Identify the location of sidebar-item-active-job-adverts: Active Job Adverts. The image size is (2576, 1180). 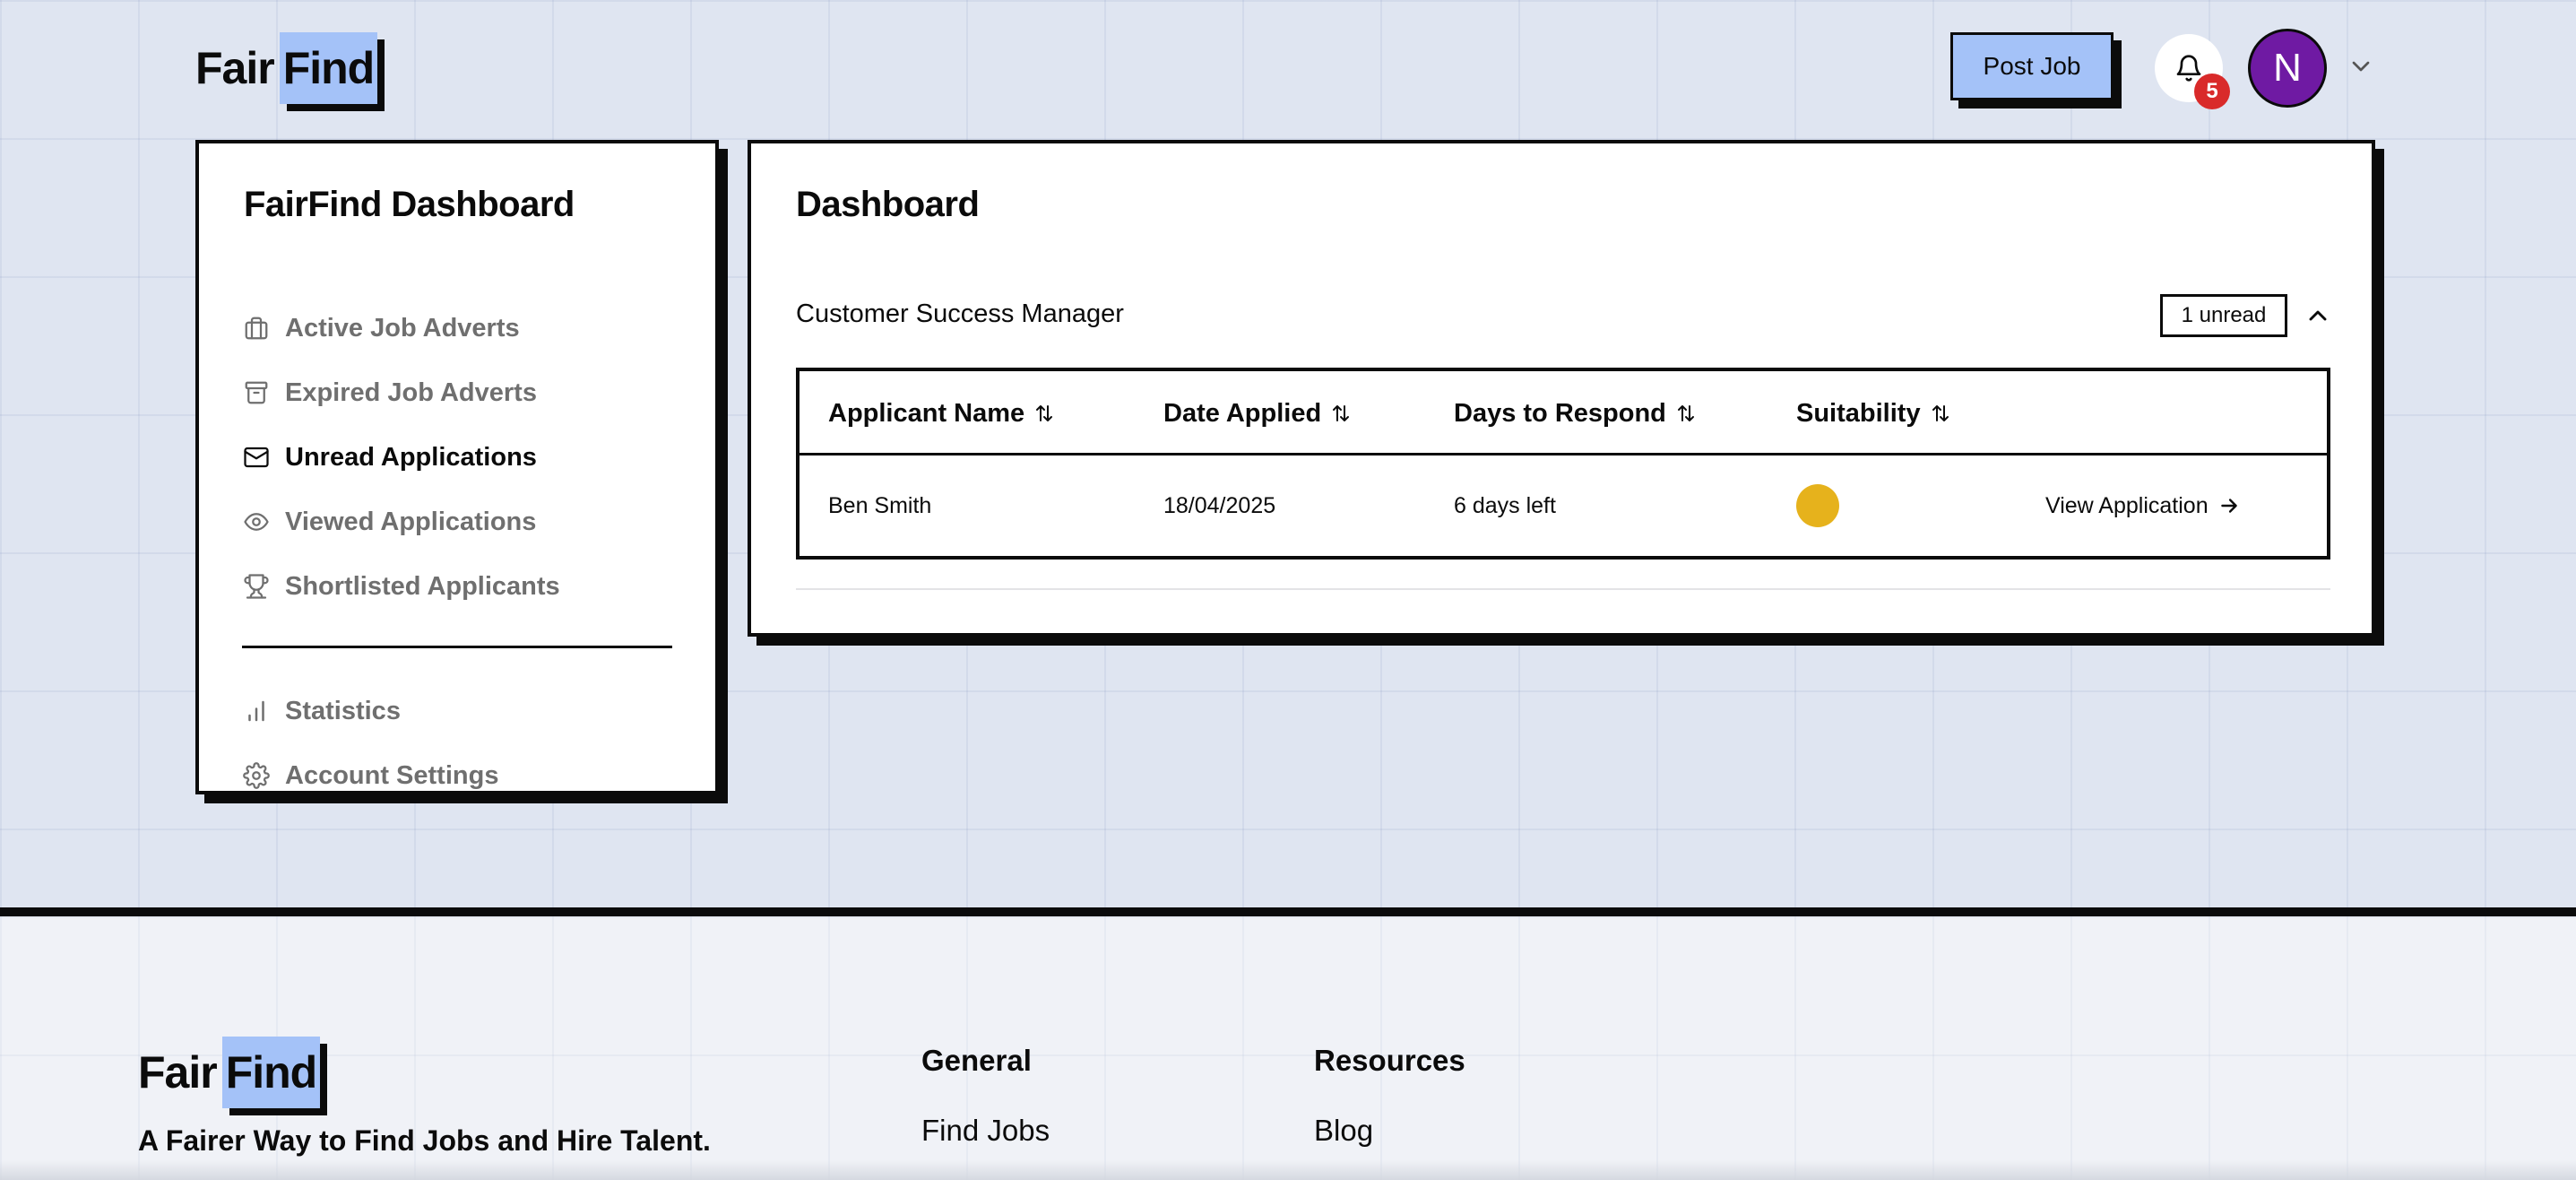
(457, 328).